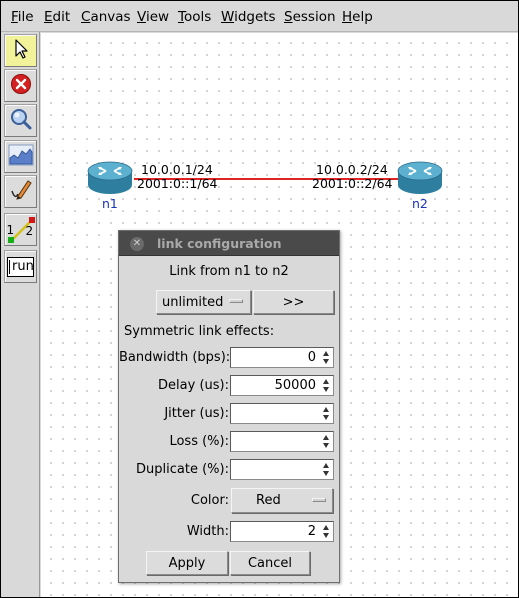  Describe the element at coordinates (295, 385) in the screenshot. I see `delay-value: 50000` at that location.